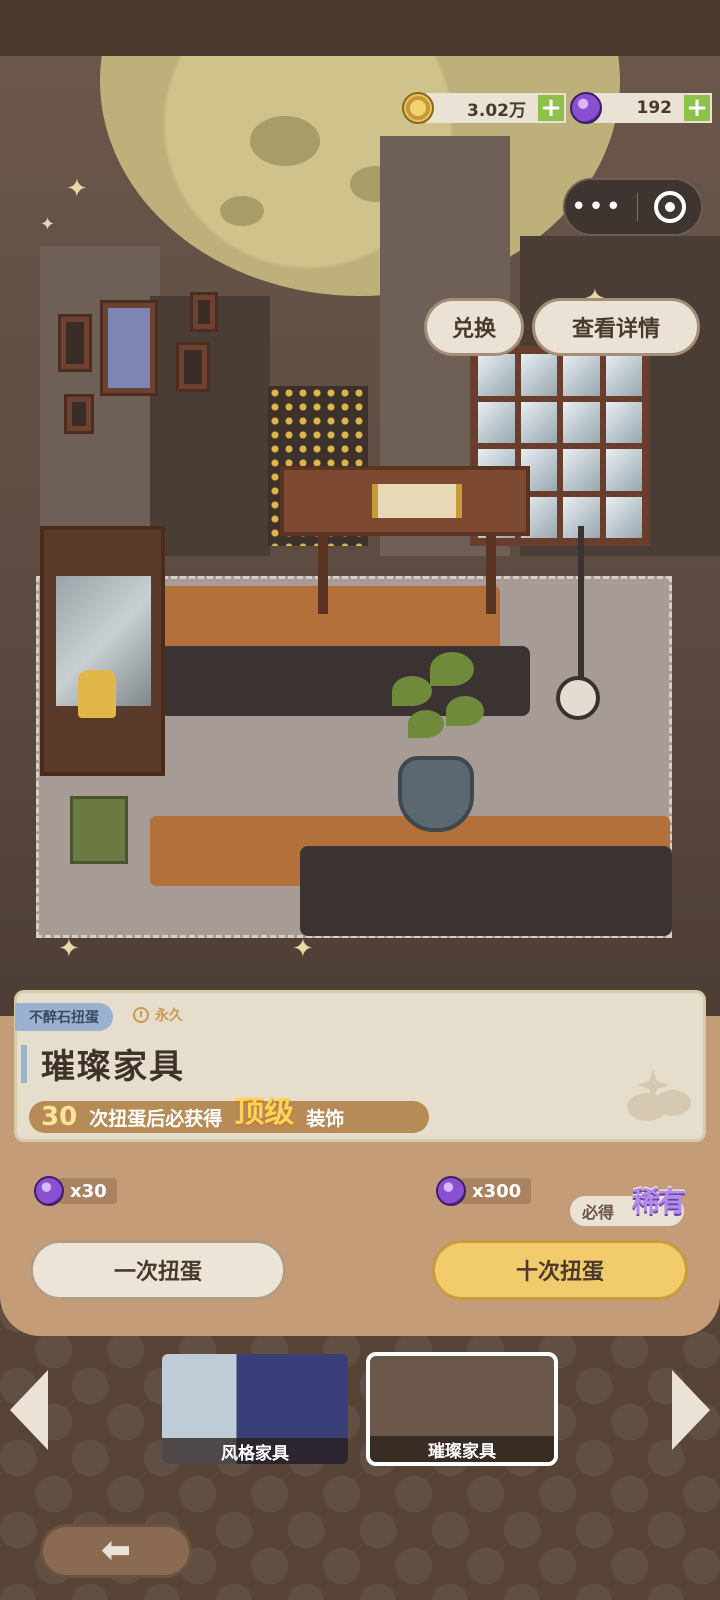 Image resolution: width=720 pixels, height=1600 pixels. I want to click on add-coins-button: +, so click(551, 108).